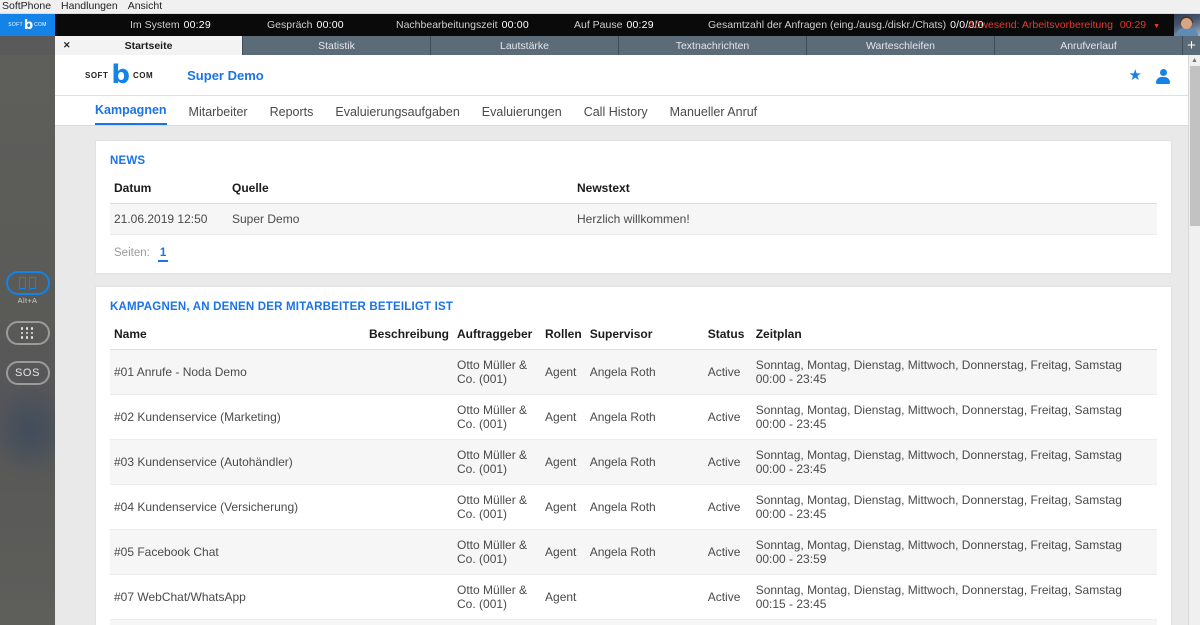  I want to click on dialpad-icon, so click(27, 333).